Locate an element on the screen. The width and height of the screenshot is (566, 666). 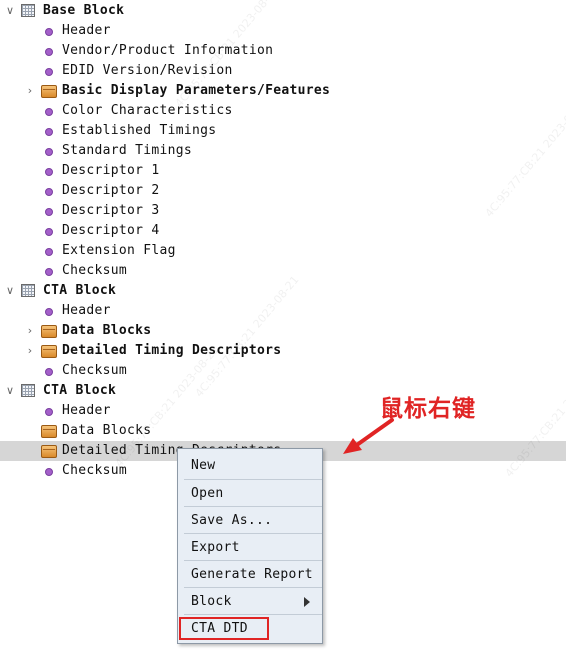
tree-node-cta-block-2: ∨ CTA Block is located at coordinates (283, 391).